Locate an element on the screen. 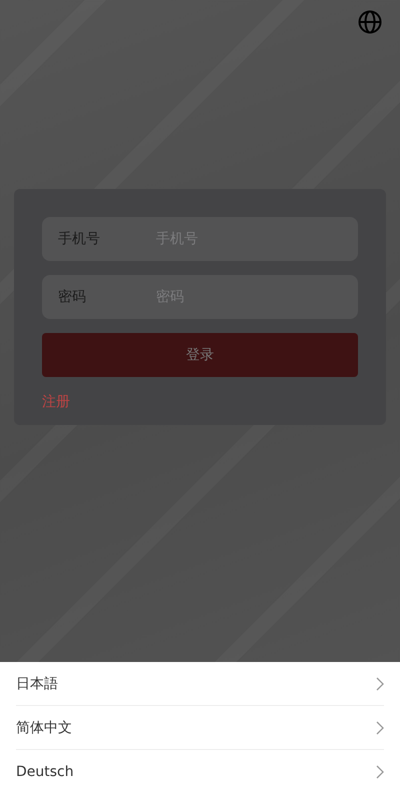 This screenshot has width=400, height=794. language-option: 简体中文 is located at coordinates (200, 728).